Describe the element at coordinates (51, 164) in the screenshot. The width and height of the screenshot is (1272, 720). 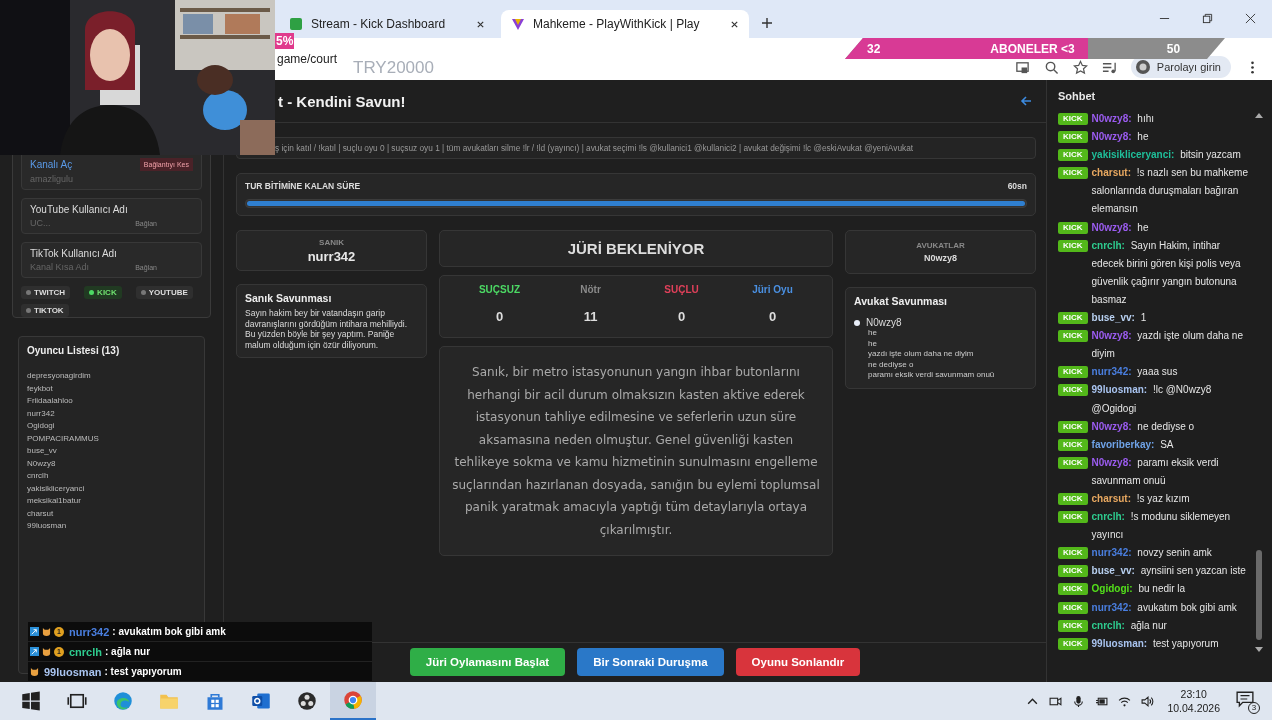
I see `open-channel-link: Kanalı Aç` at that location.